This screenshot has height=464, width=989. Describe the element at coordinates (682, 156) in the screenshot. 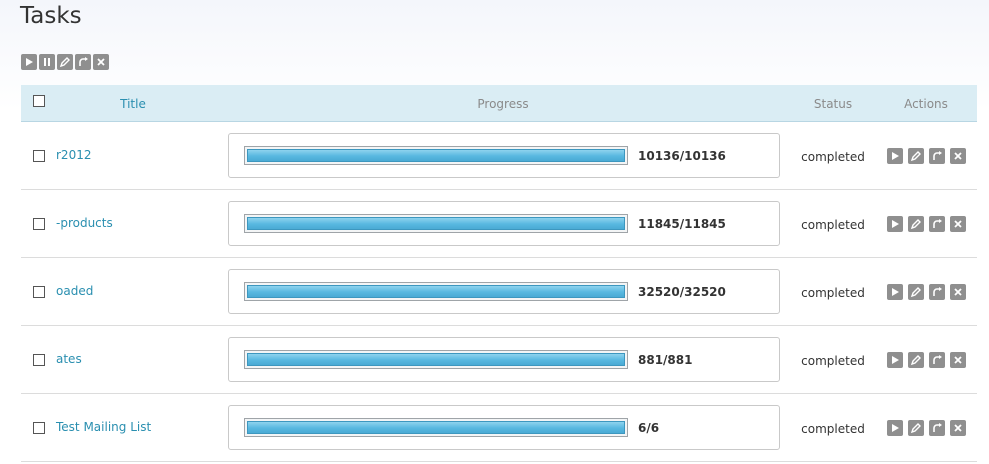

I see `progress-count: 10136/10136` at that location.